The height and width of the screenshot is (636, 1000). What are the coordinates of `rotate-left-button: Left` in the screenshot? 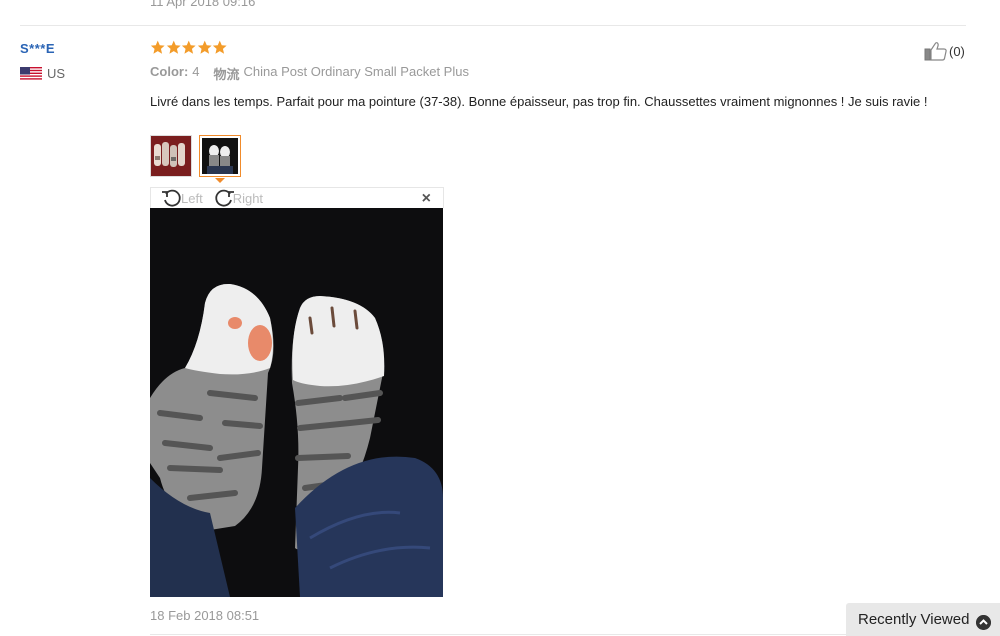 It's located at (182, 198).